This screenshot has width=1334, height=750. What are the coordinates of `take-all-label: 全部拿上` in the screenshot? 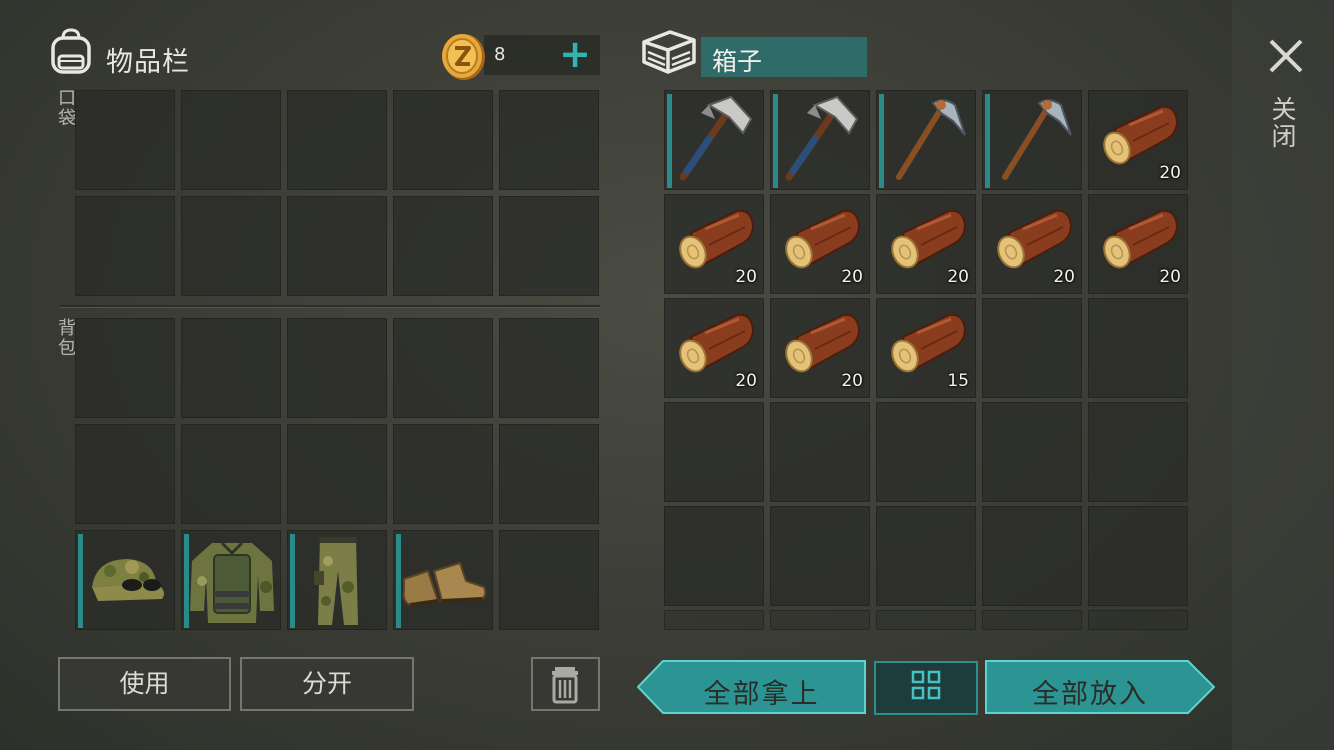 It's located at (761, 694).